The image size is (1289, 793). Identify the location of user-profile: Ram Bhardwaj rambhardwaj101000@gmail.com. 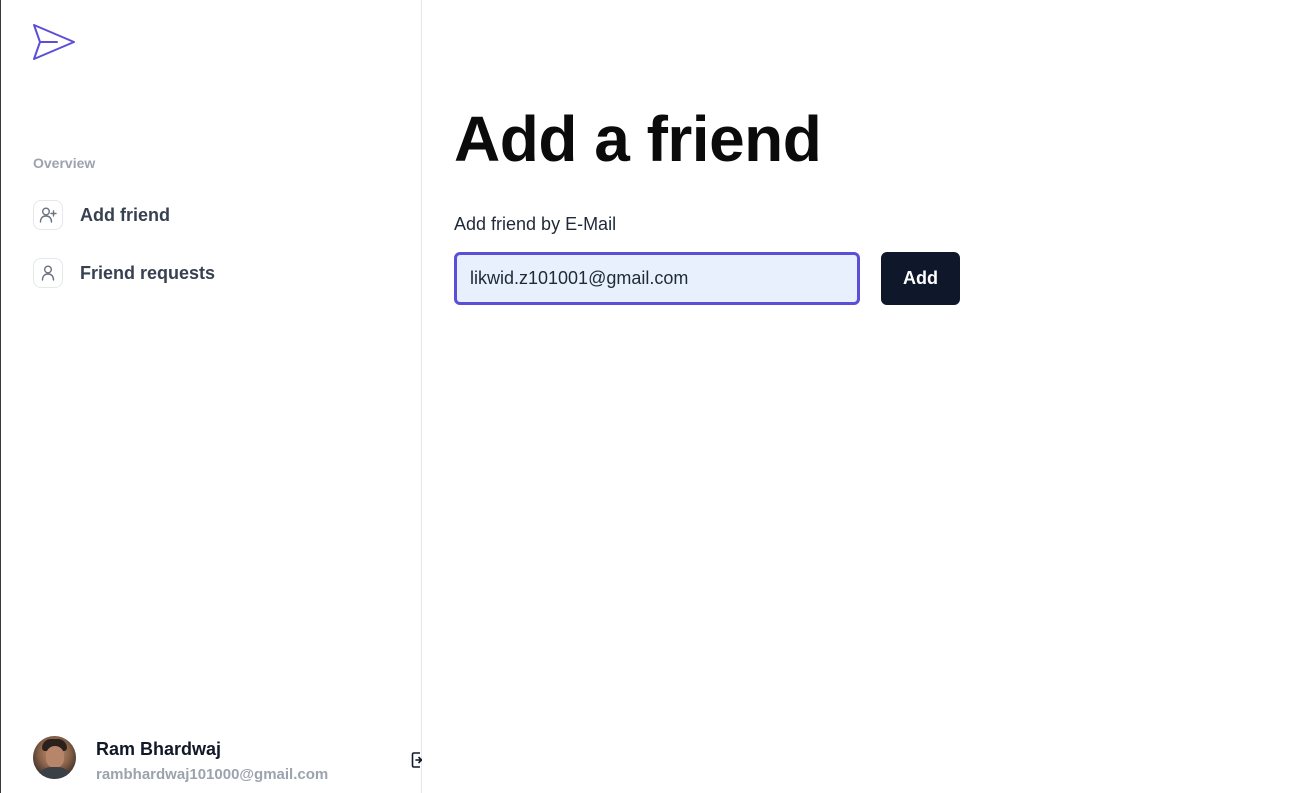
(180, 759).